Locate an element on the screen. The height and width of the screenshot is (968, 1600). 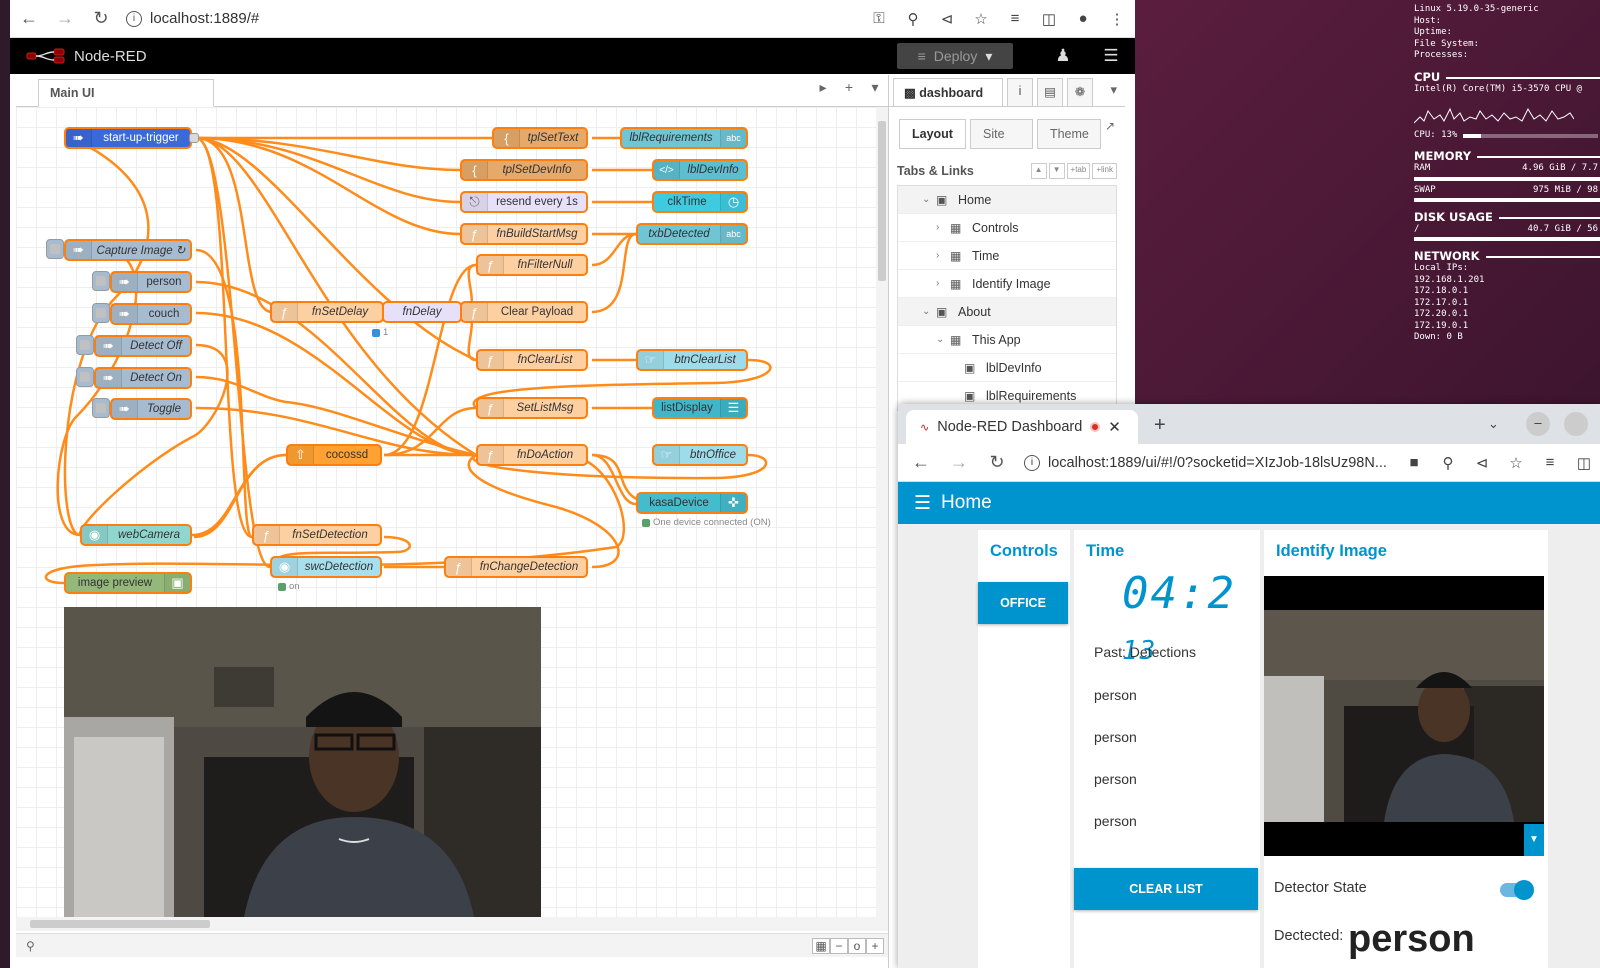
output-port is located at coordinates (194, 138).